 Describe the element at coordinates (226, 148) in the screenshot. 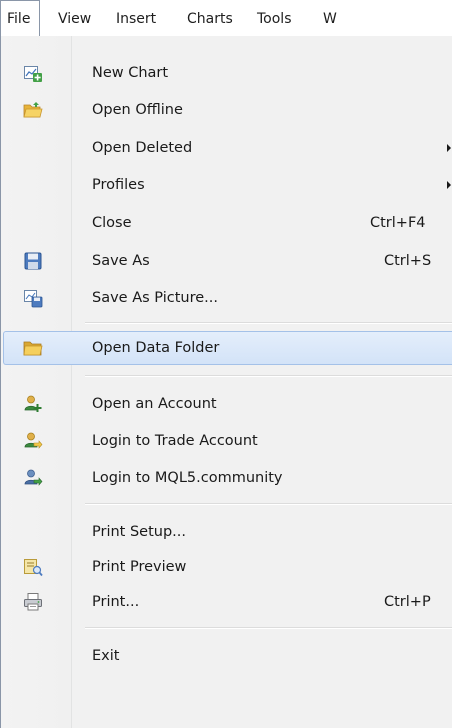

I see `menu-item-open-deleted: Open Deleted` at that location.